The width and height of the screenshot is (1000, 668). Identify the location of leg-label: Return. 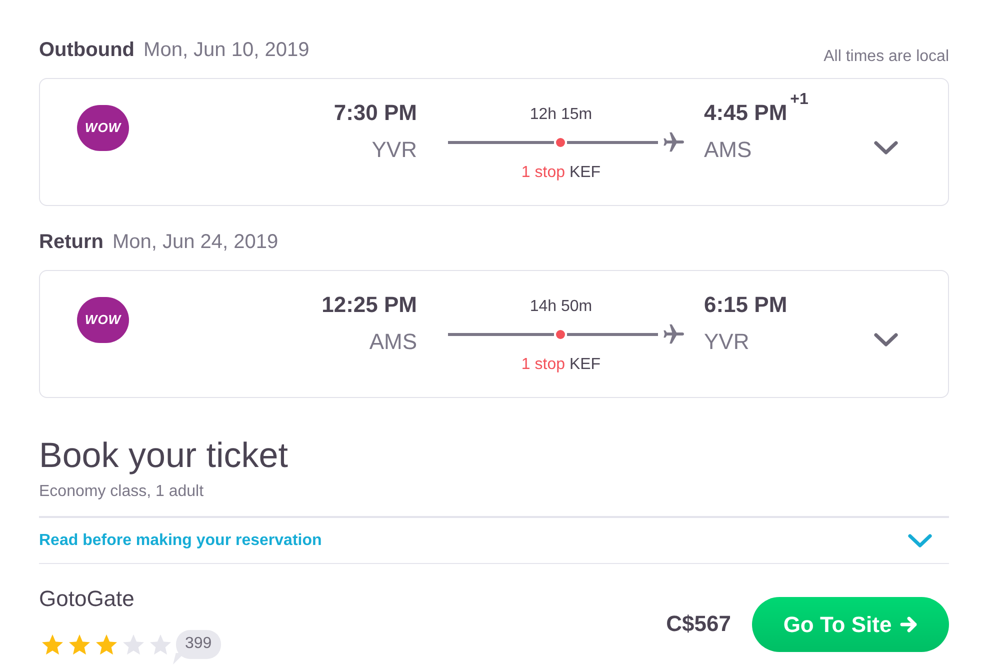
(71, 242).